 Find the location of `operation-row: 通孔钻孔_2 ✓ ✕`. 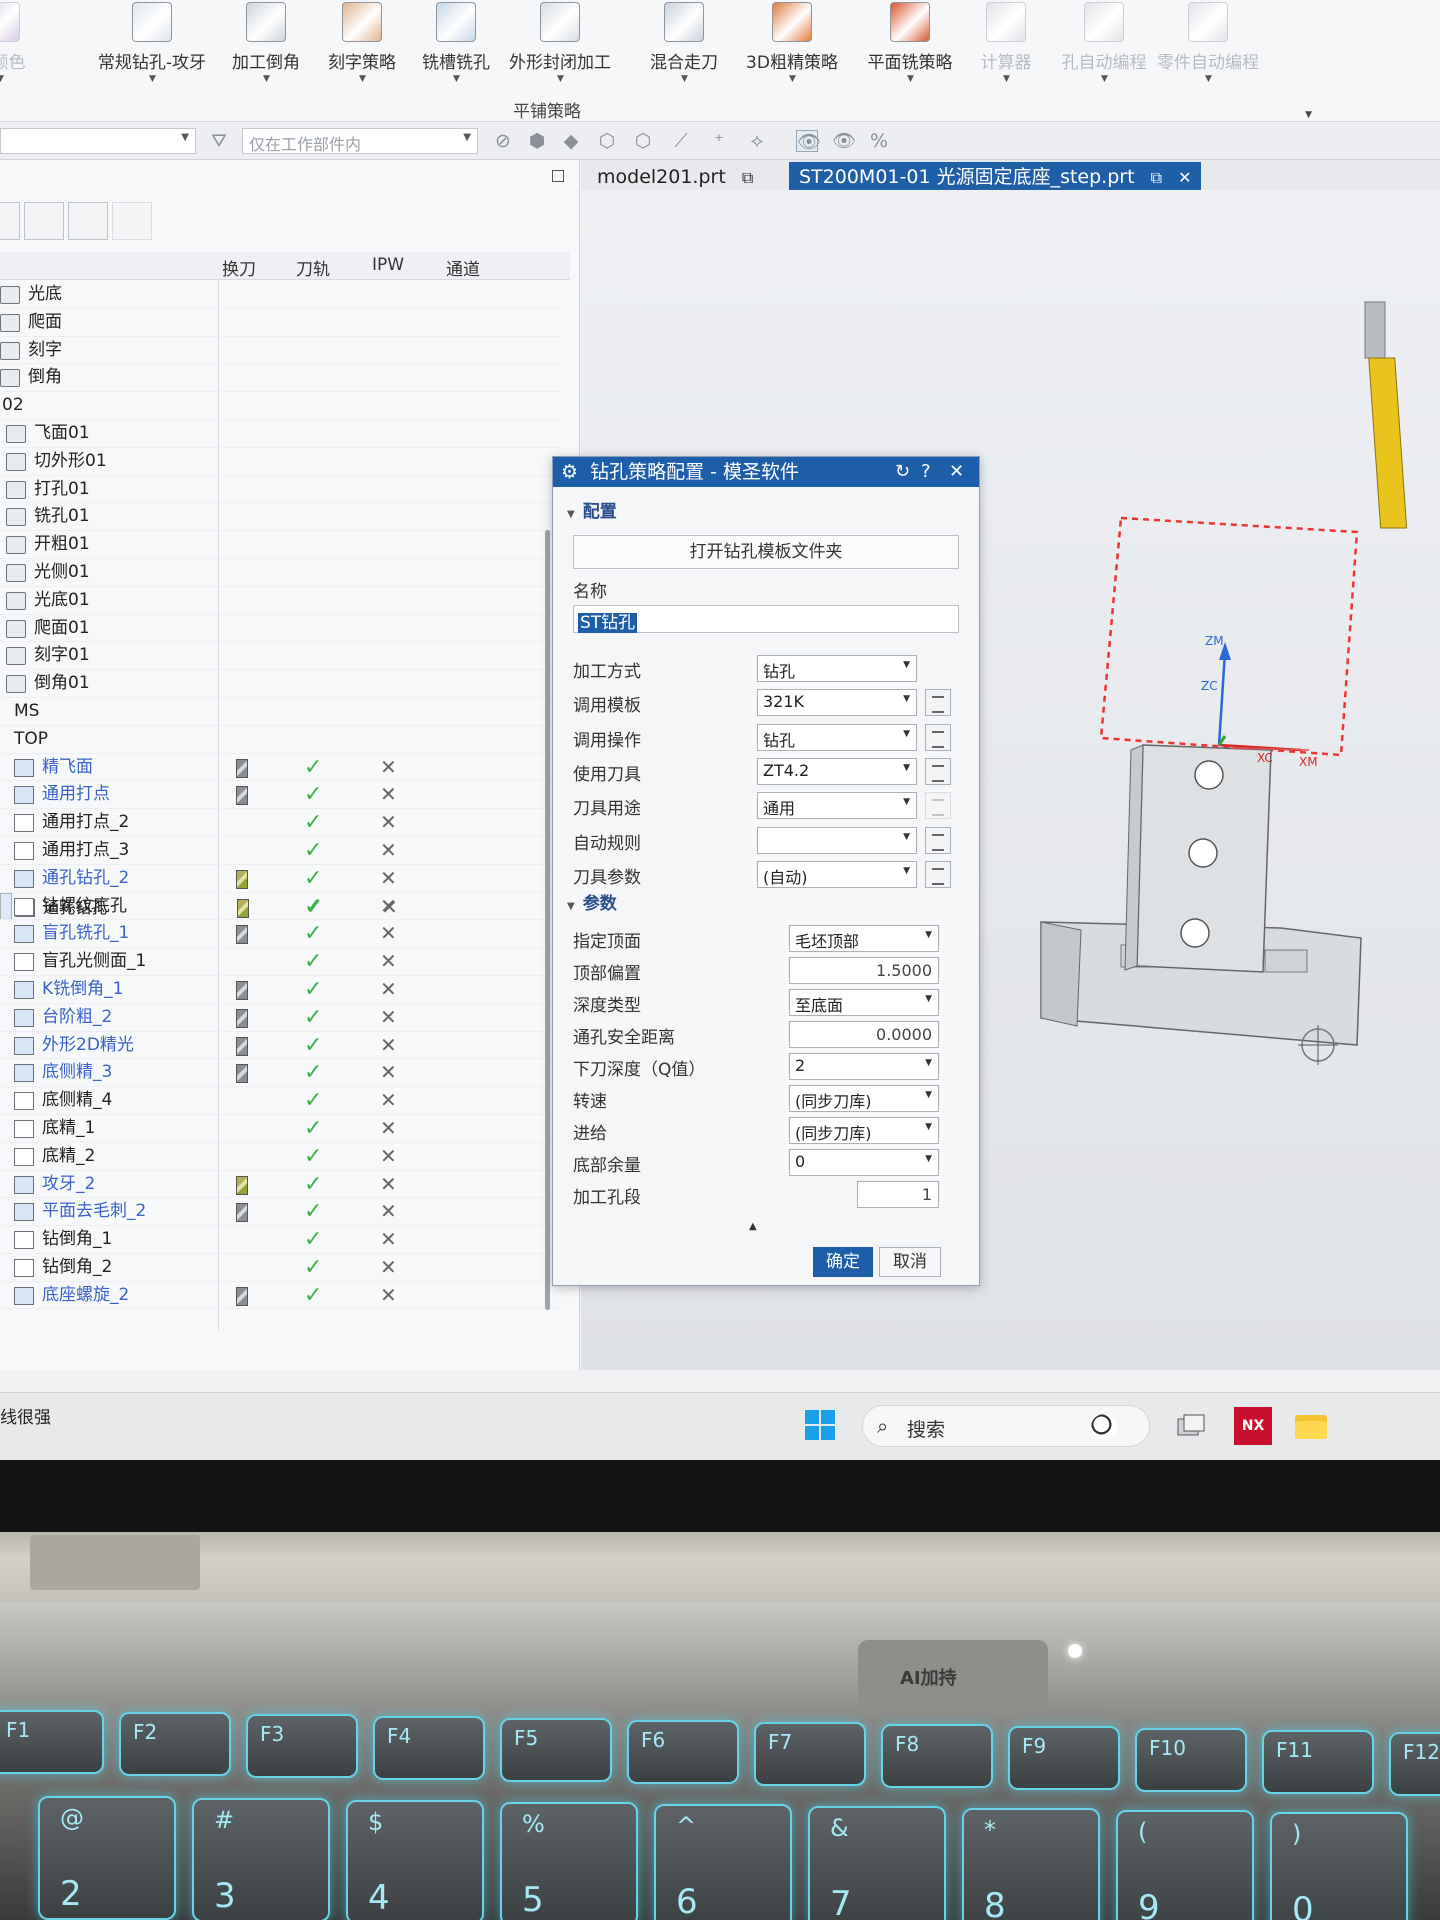

operation-row: 通孔钻孔_2 ✓ ✕ is located at coordinates (280, 879).